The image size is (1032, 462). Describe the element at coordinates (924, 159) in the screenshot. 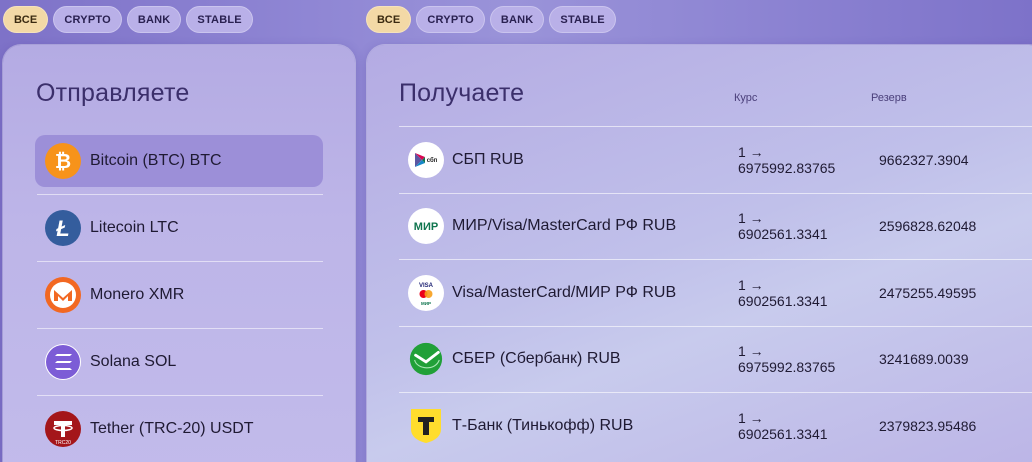

I see `row-reserve: 9662327.3904` at that location.